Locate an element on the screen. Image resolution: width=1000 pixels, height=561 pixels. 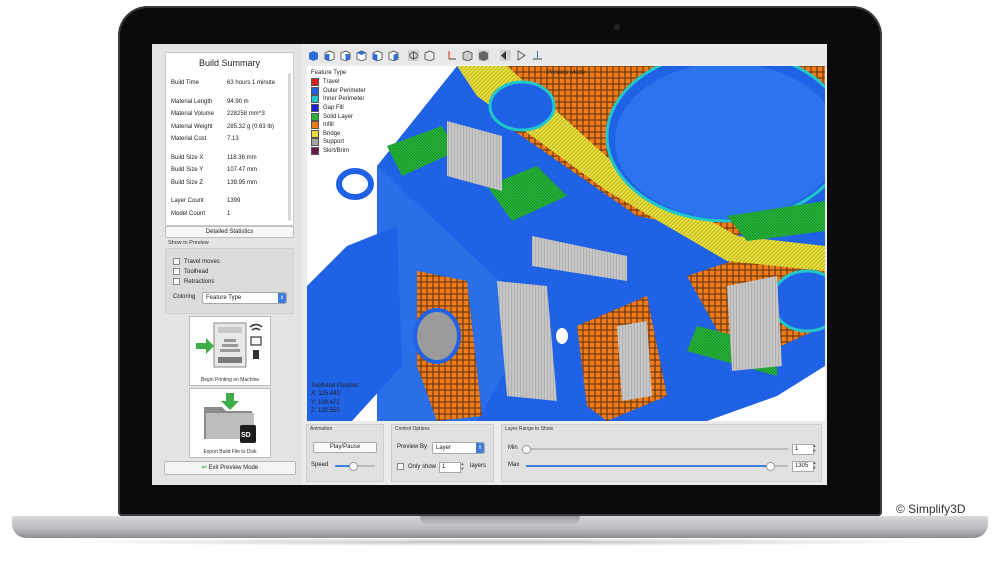
min-layer-stepper: ▲ ▼ is located at coordinates (814, 448).